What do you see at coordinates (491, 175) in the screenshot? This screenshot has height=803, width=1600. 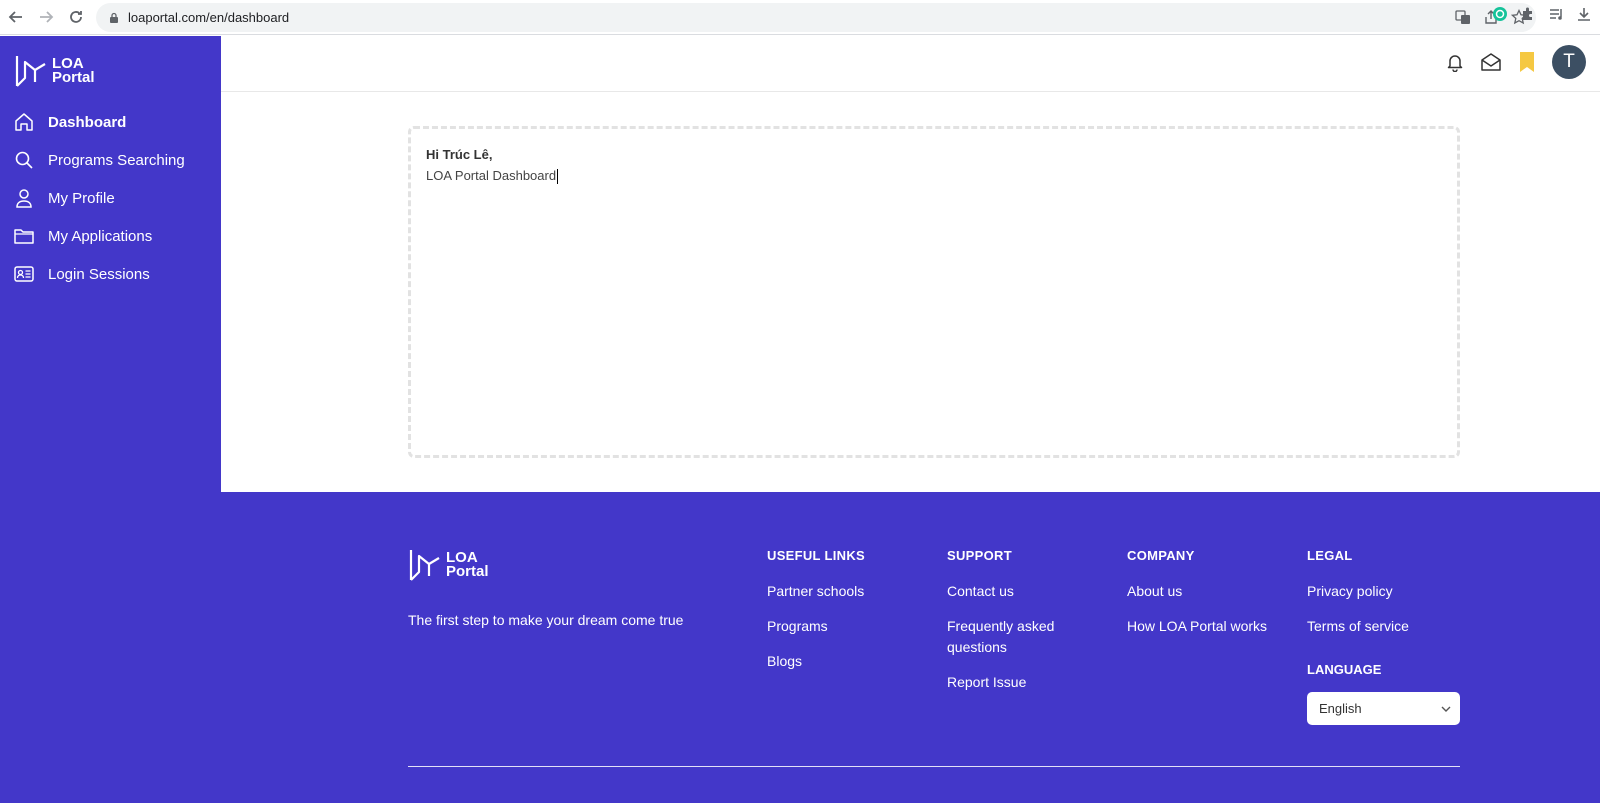 I see `dashboard-subtitle-text: LOA Portal Dashboard` at bounding box center [491, 175].